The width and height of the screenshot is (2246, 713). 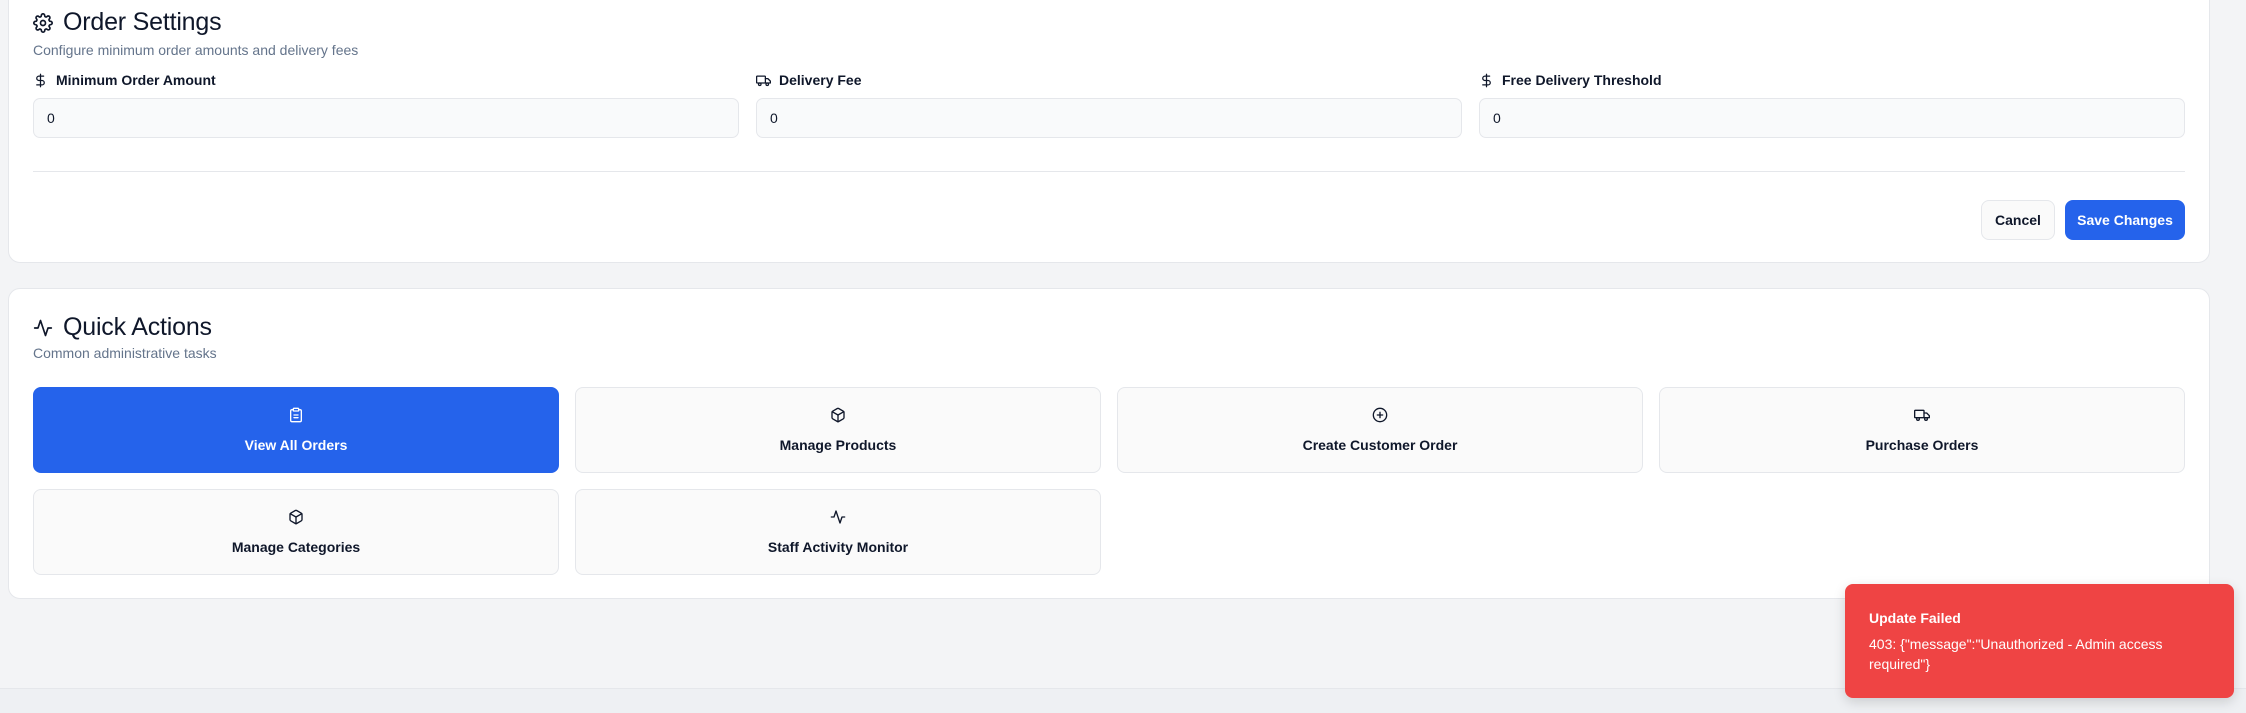 I want to click on manage-products-button: Manage Products, so click(x=838, y=430).